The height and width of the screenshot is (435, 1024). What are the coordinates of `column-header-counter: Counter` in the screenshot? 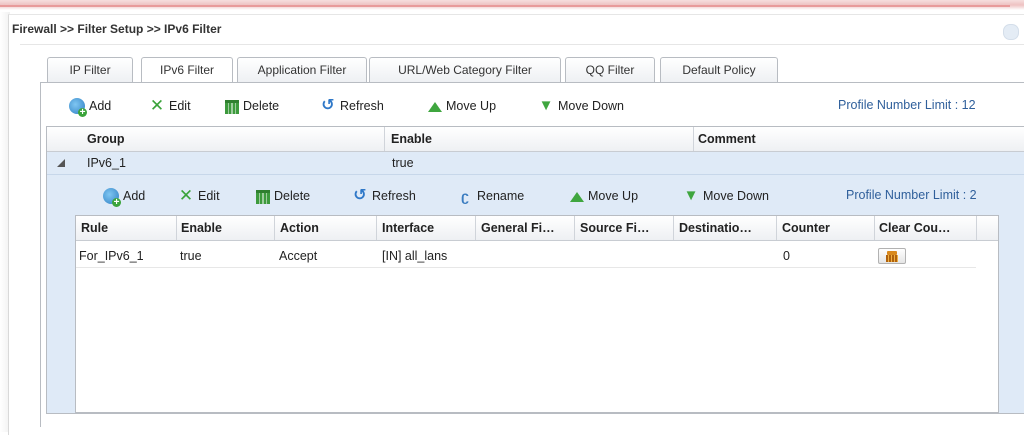 It's located at (828, 228).